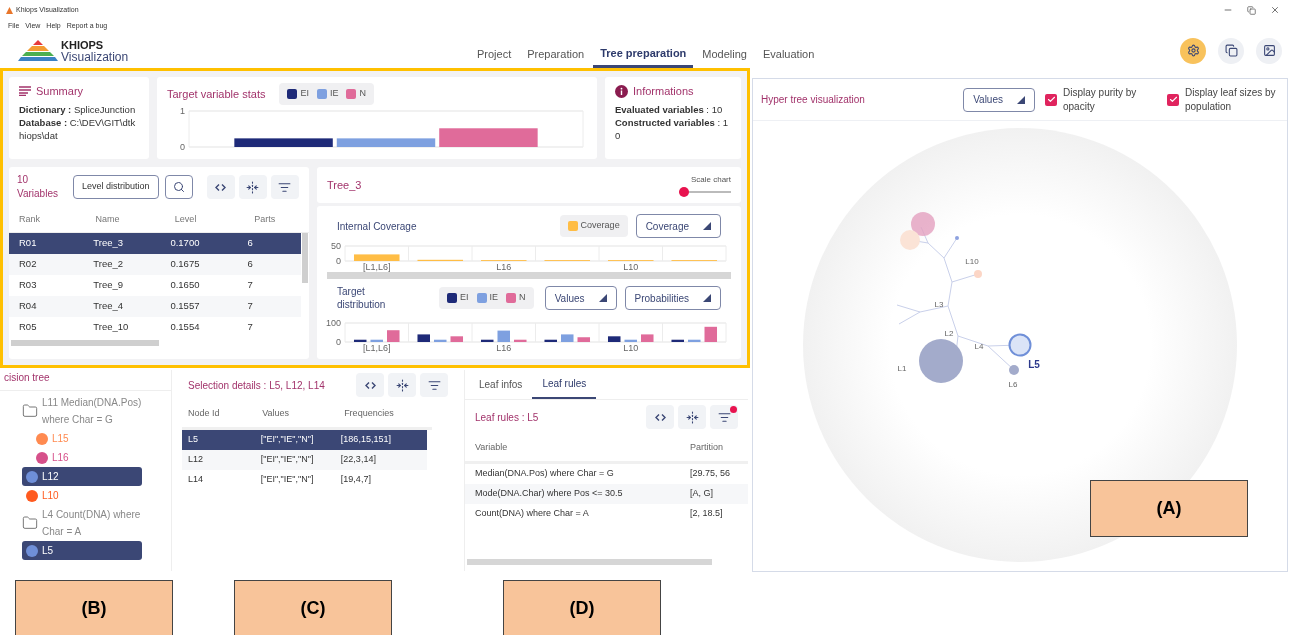 This screenshot has width=1290, height=635. I want to click on table-row: R02 Tree_2 0.1675 6, so click(155, 264).